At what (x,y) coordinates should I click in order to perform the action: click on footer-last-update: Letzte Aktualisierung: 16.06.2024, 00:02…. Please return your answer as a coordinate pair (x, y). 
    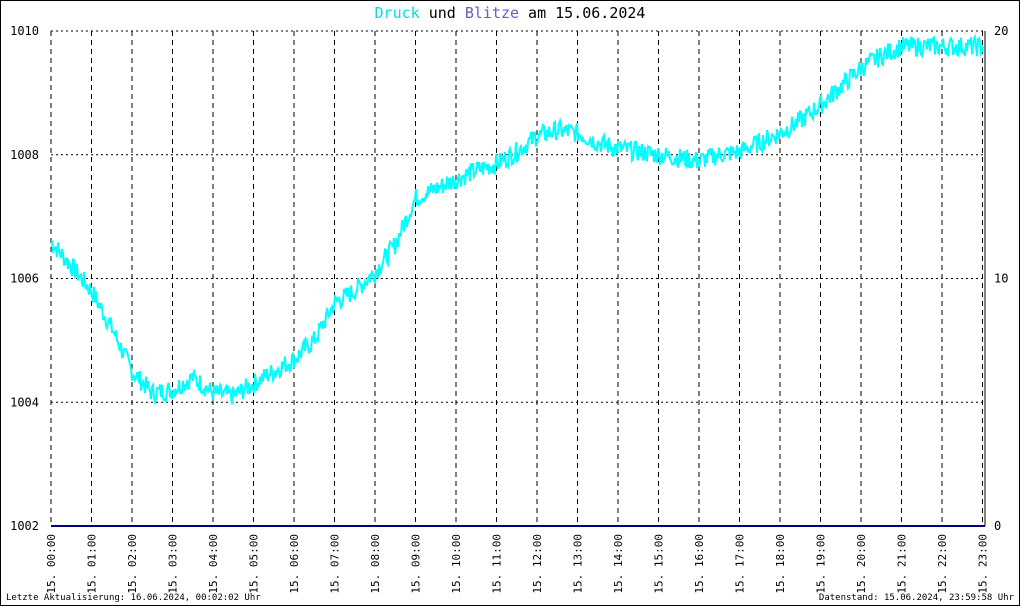
    Looking at the image, I should click on (133, 598).